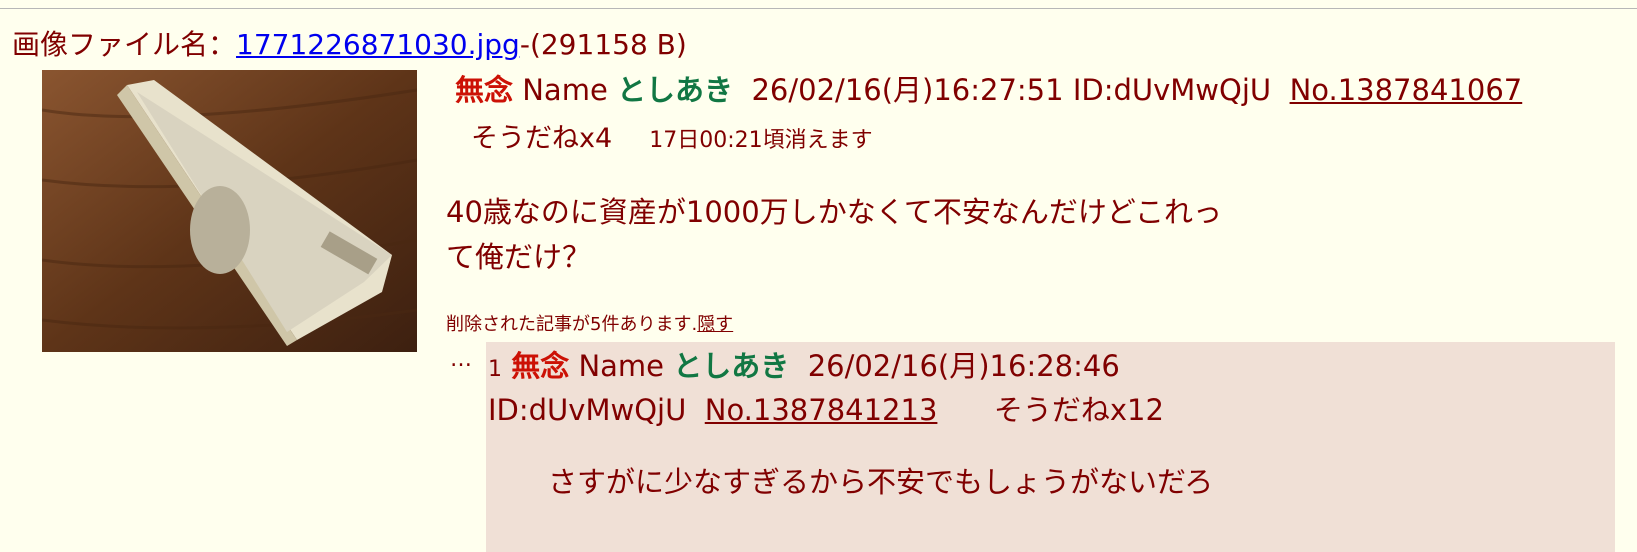 This screenshot has width=1637, height=552. What do you see at coordinates (572, 324) in the screenshot?
I see `deleted-text: 削除された記事が5件あります.` at bounding box center [572, 324].